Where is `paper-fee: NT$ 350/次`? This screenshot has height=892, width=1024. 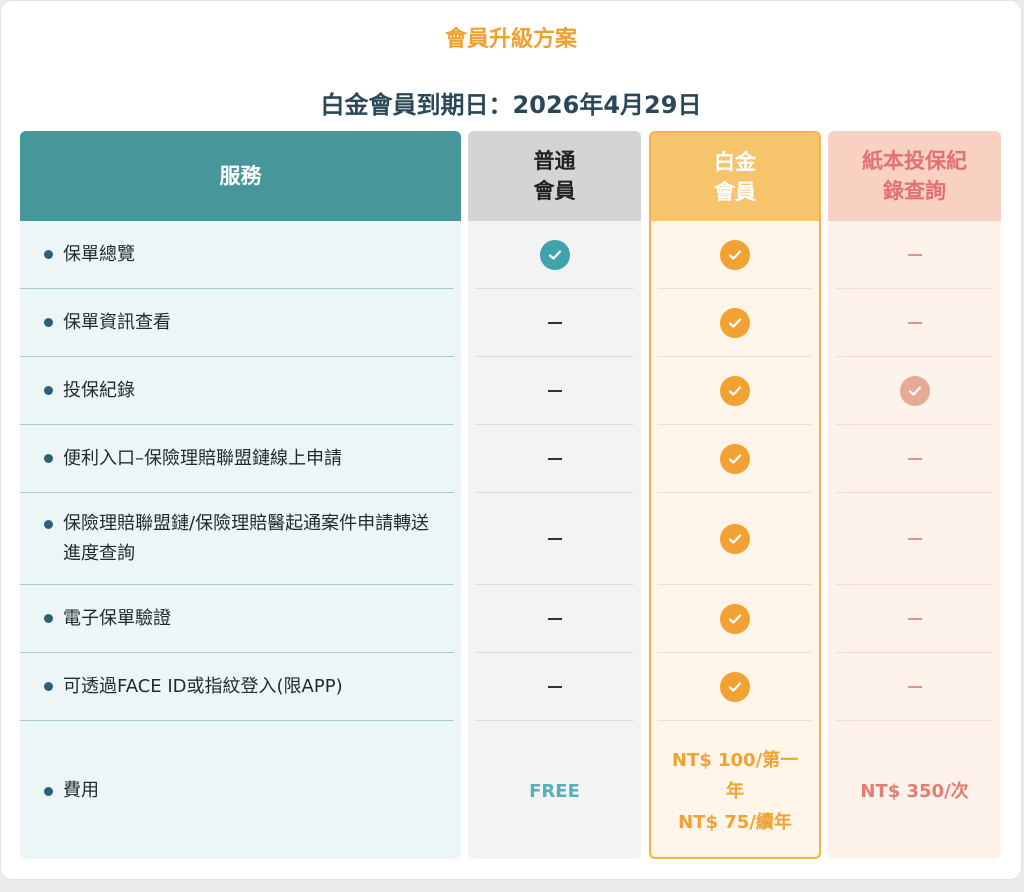 paper-fee: NT$ 350/次 is located at coordinates (914, 791).